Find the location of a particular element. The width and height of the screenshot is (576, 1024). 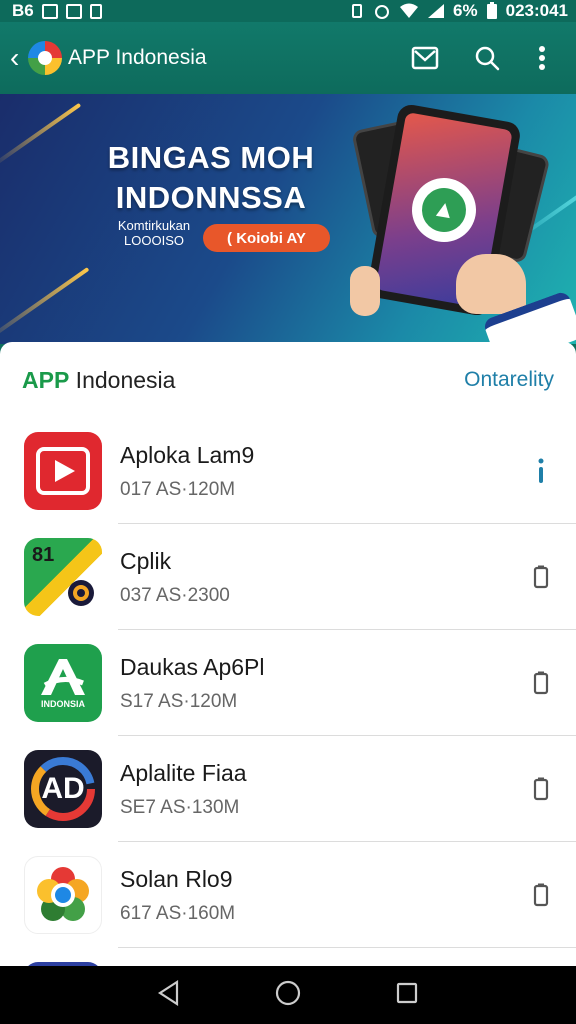

wifi-icon is located at coordinates (409, 10).